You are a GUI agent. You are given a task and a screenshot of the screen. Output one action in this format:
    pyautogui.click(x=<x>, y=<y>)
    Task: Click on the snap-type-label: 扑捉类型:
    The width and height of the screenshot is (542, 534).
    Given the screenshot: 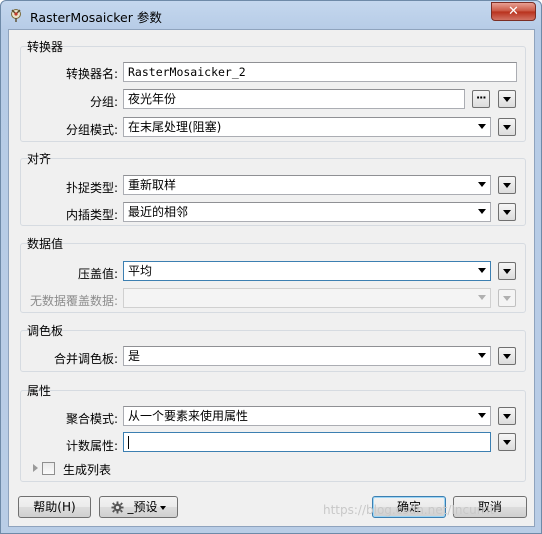 What is the action you would take?
    pyautogui.click(x=91, y=188)
    